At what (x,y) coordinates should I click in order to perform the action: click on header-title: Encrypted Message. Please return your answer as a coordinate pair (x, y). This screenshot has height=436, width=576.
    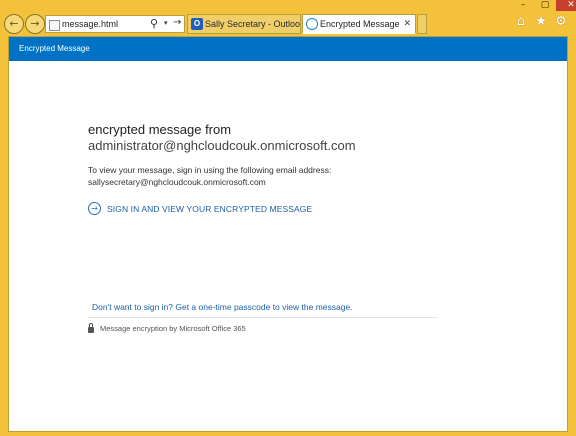
    Looking at the image, I should click on (54, 48).